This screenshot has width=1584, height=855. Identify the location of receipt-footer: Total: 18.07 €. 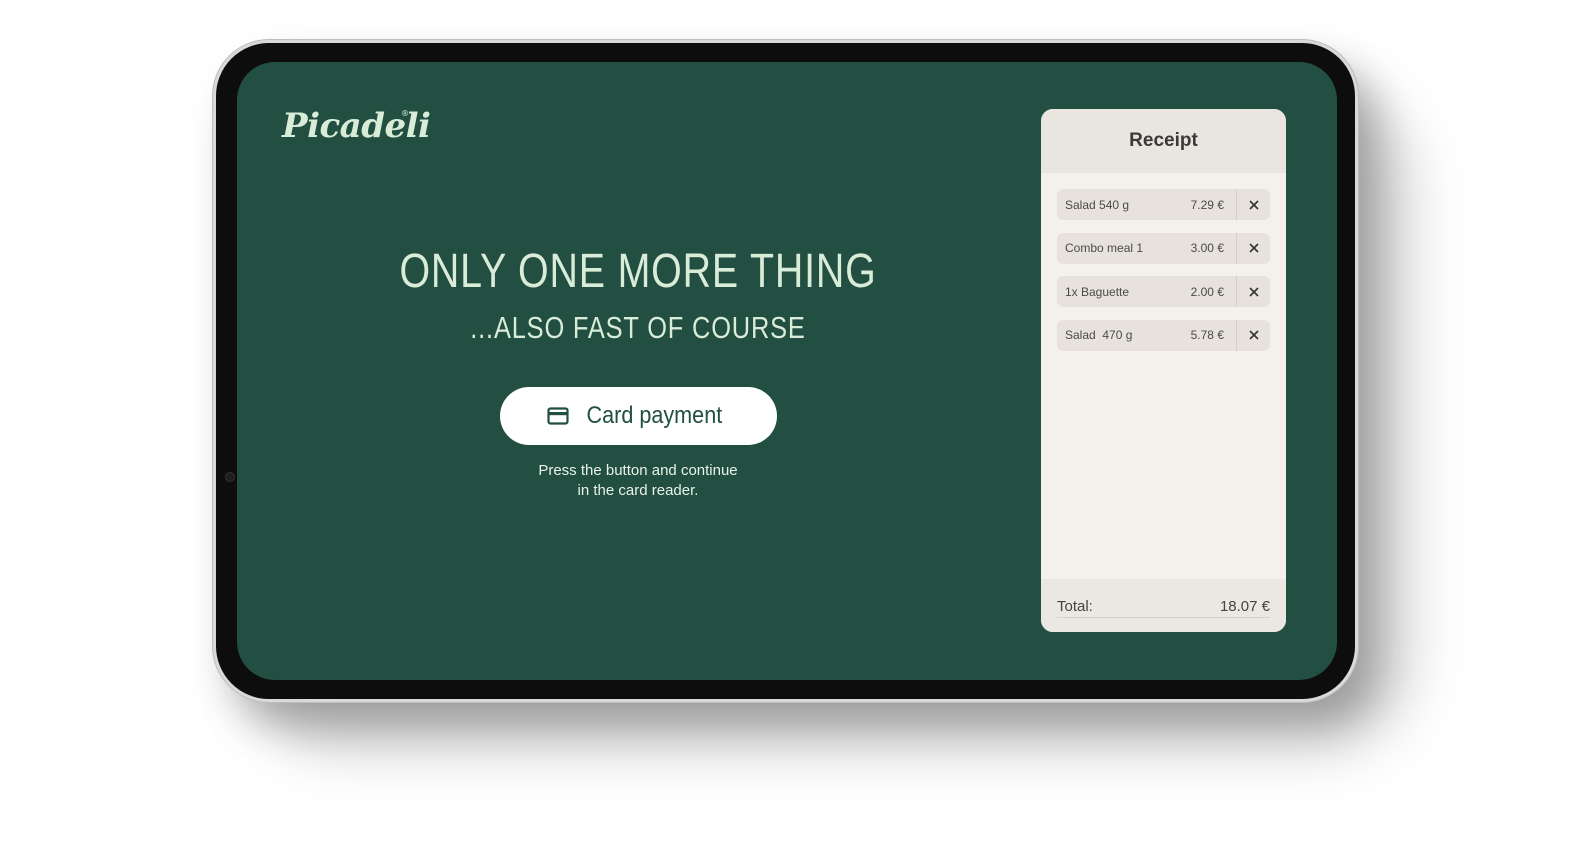
(1163, 605).